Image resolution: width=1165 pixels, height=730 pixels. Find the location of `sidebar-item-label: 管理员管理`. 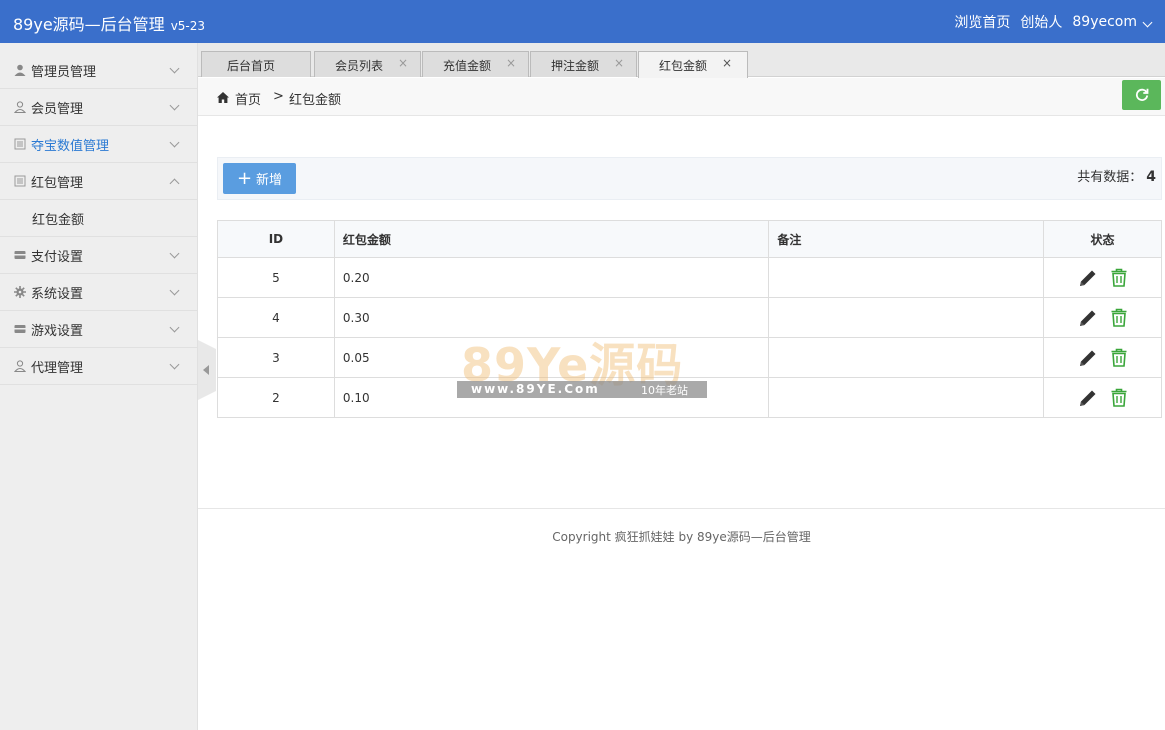

sidebar-item-label: 管理员管理 is located at coordinates (64, 72).